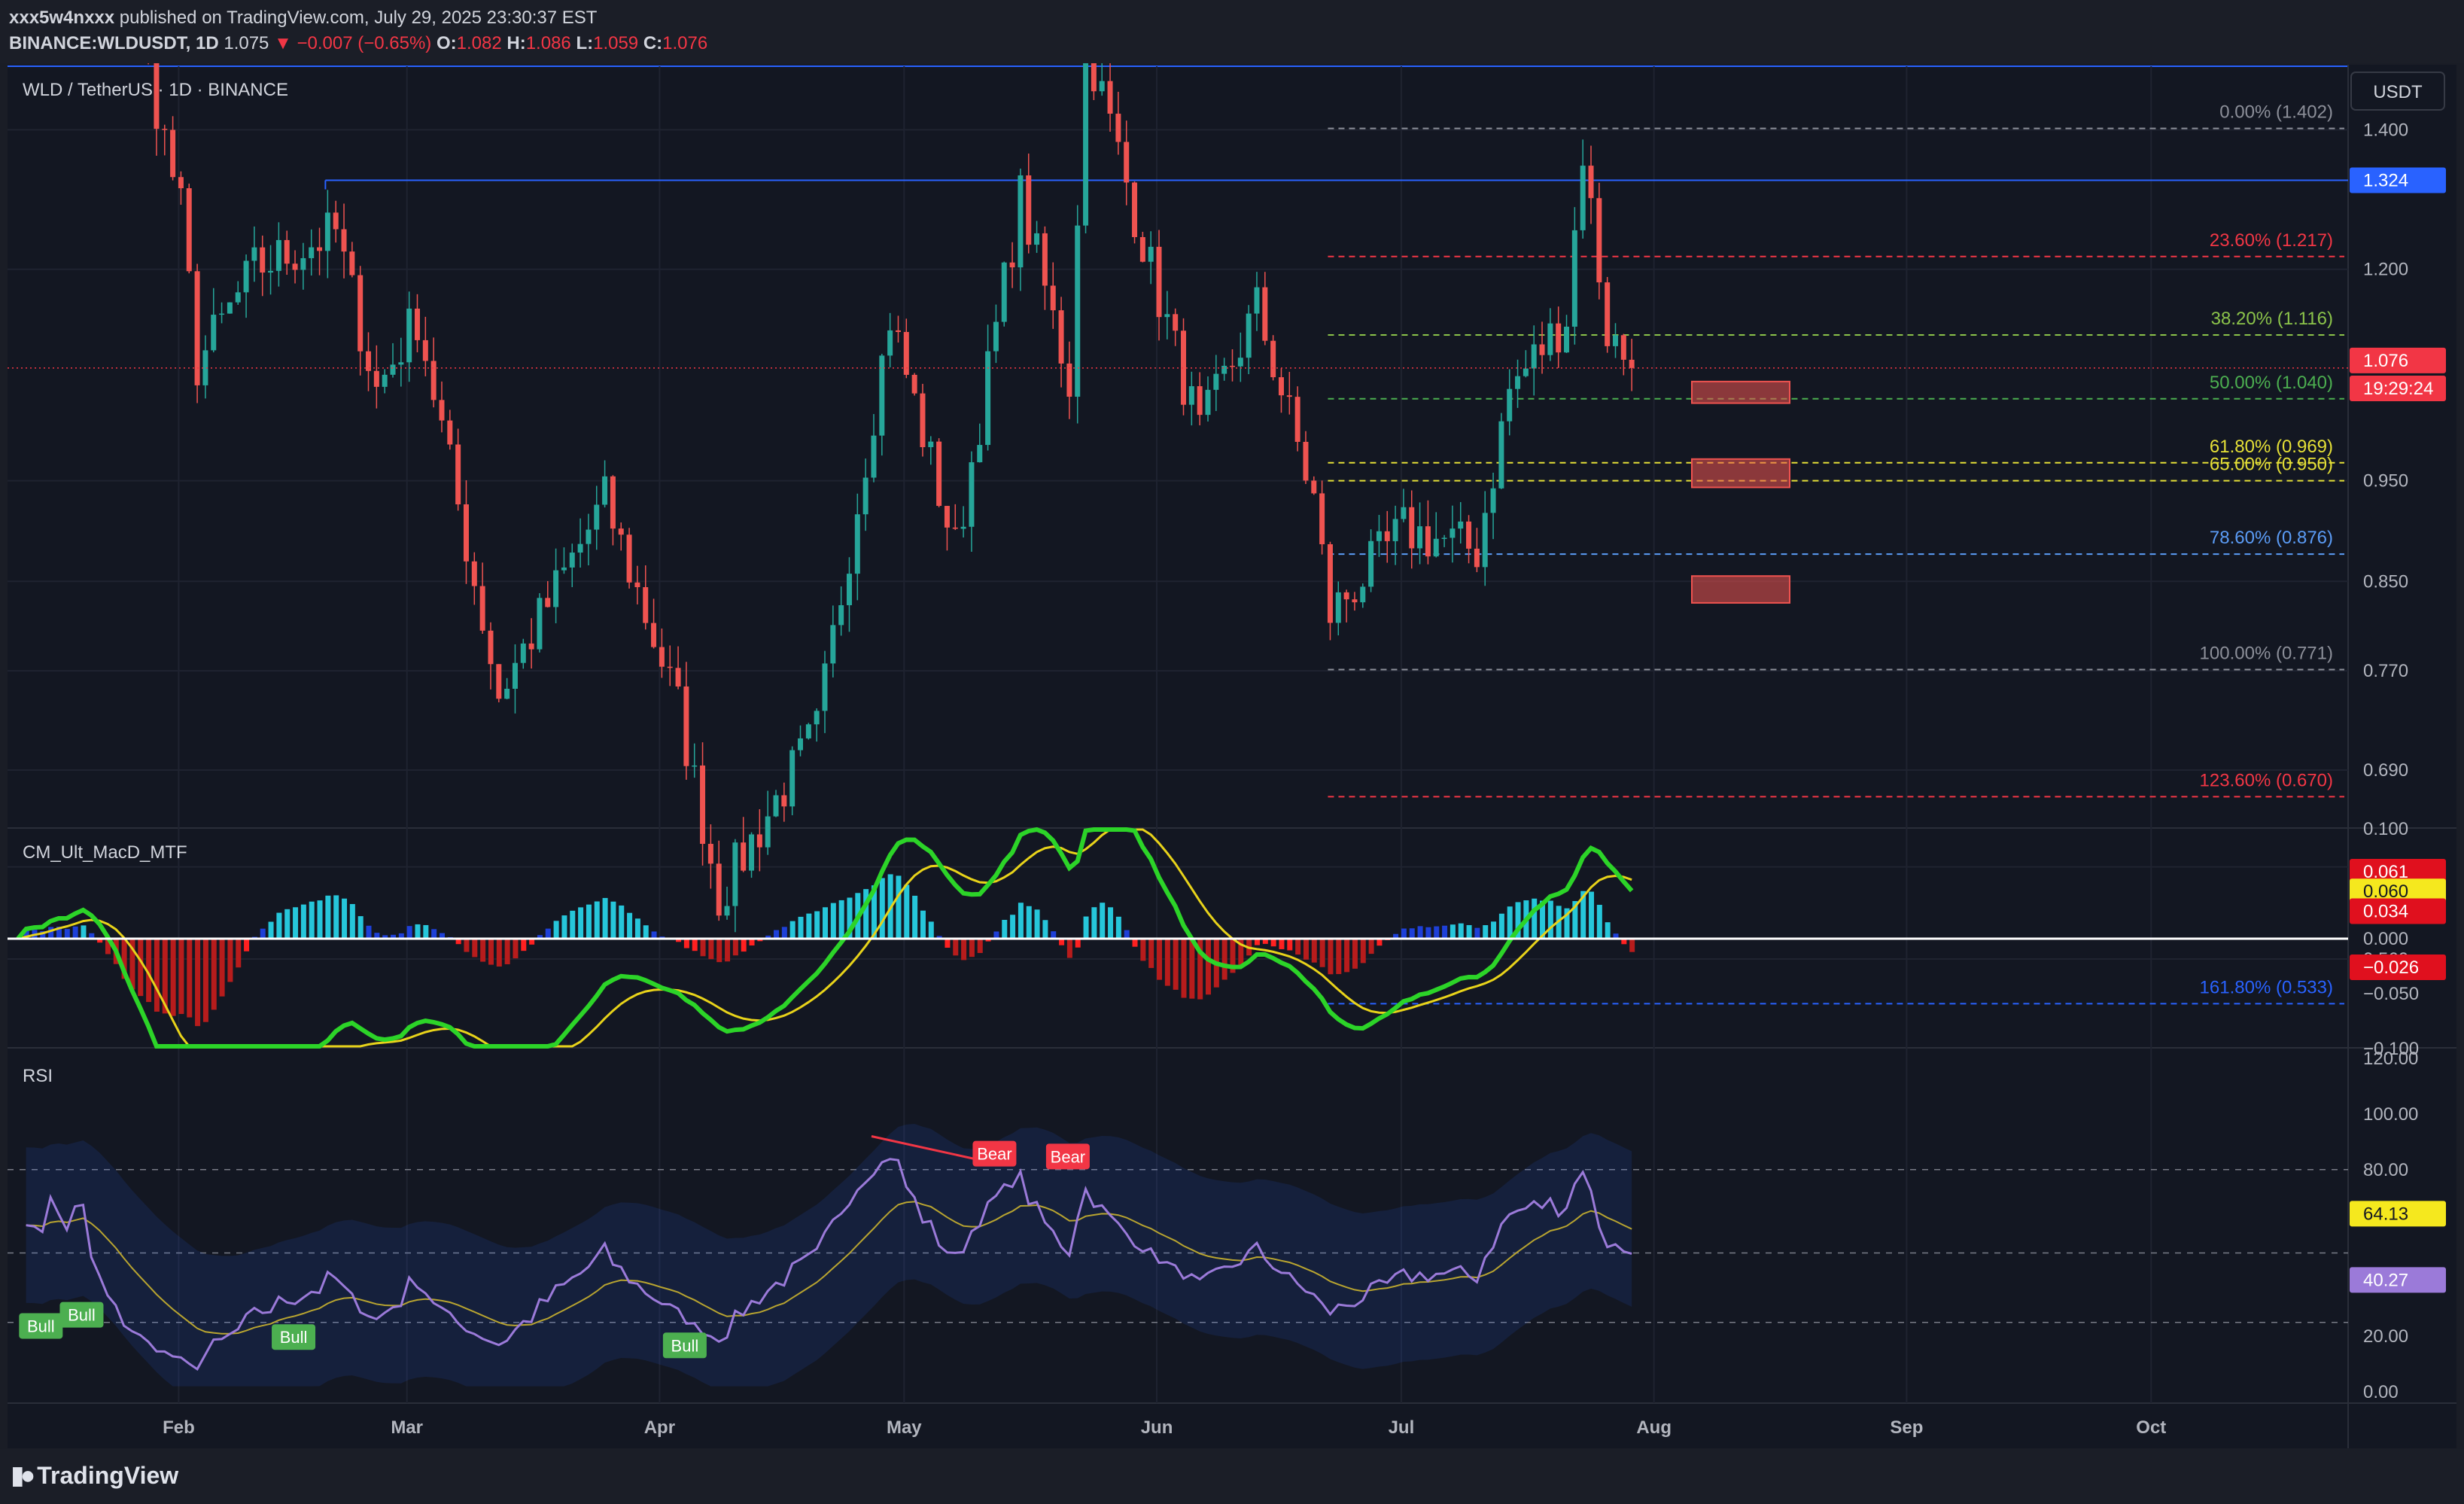 This screenshot has height=1504, width=2464. Describe the element at coordinates (155, 90) in the screenshot. I see `main-legend: WLD / TetherUS · 1D · BINANCE` at that location.